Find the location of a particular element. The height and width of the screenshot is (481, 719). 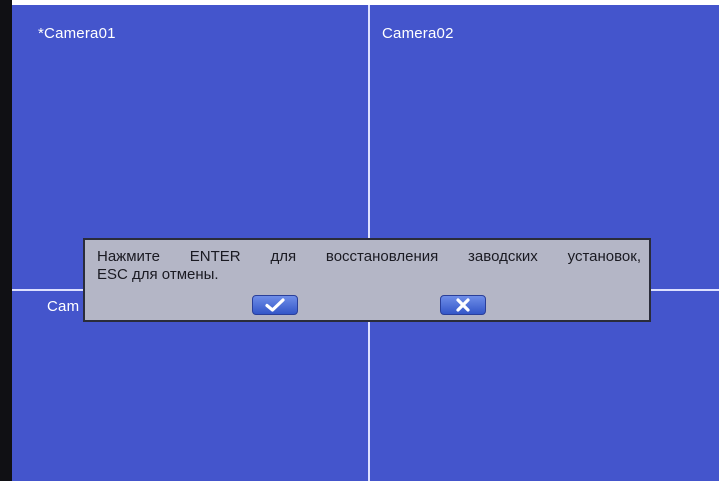

checkmark-icon is located at coordinates (275, 305).